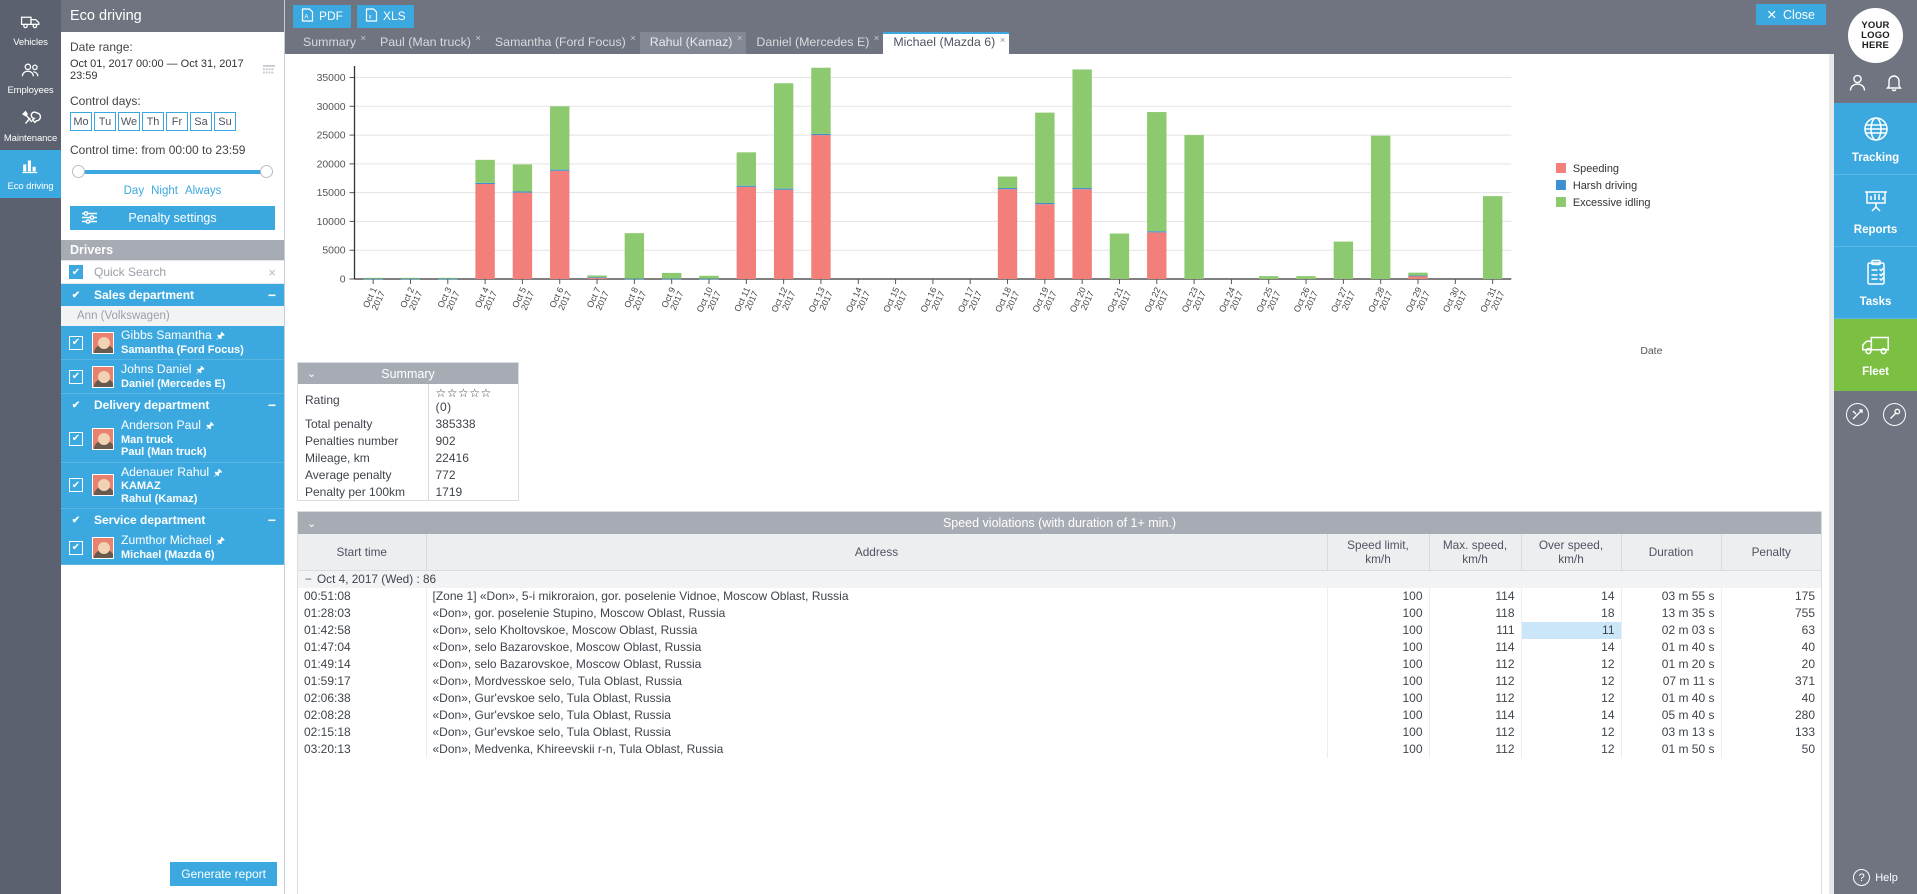  Describe the element at coordinates (203, 191) in the screenshot. I see `preset-always: Always` at that location.